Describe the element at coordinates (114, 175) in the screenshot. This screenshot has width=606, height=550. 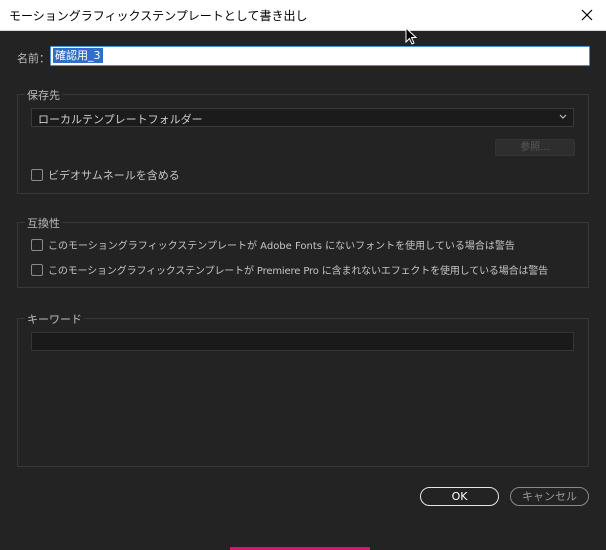
I see `video-thumbnail-label: ビデオサムネールを含める` at that location.